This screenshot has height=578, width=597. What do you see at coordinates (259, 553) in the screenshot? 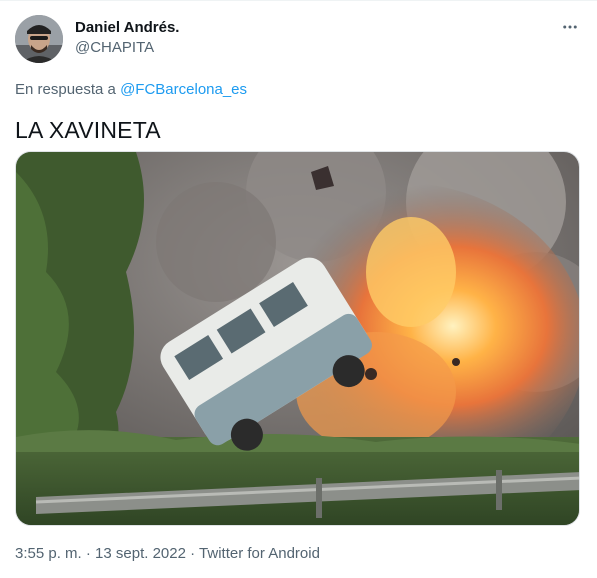
I see `tweet-source: Twitter for Android` at bounding box center [259, 553].